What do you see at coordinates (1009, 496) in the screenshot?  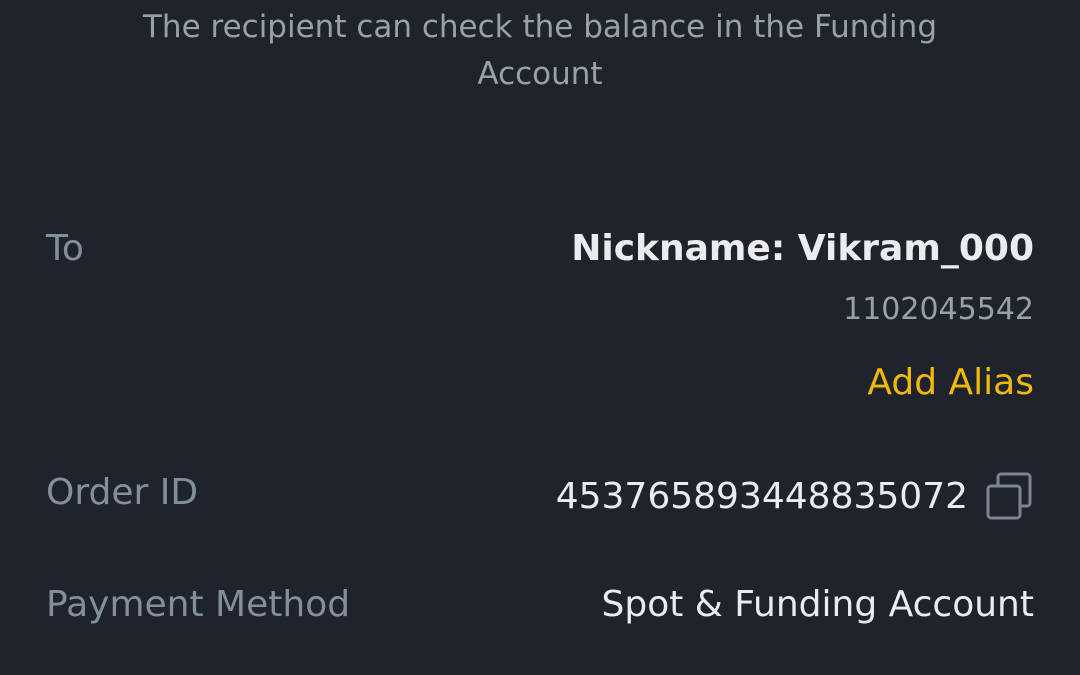 I see `copy-icon` at bounding box center [1009, 496].